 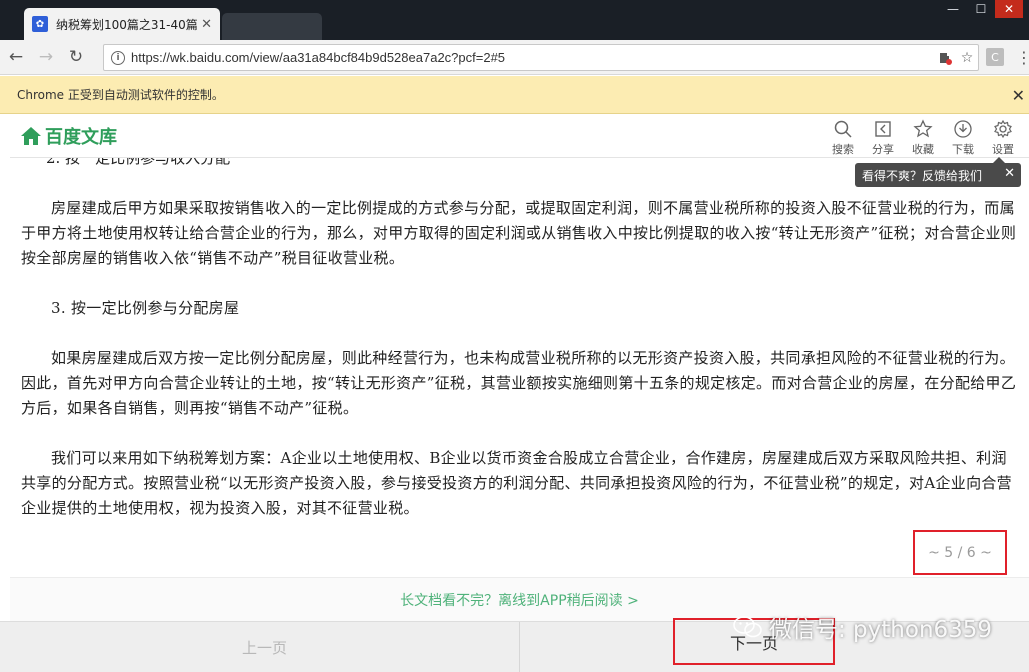 I want to click on window-close-icon: ✕, so click(x=1009, y=9).